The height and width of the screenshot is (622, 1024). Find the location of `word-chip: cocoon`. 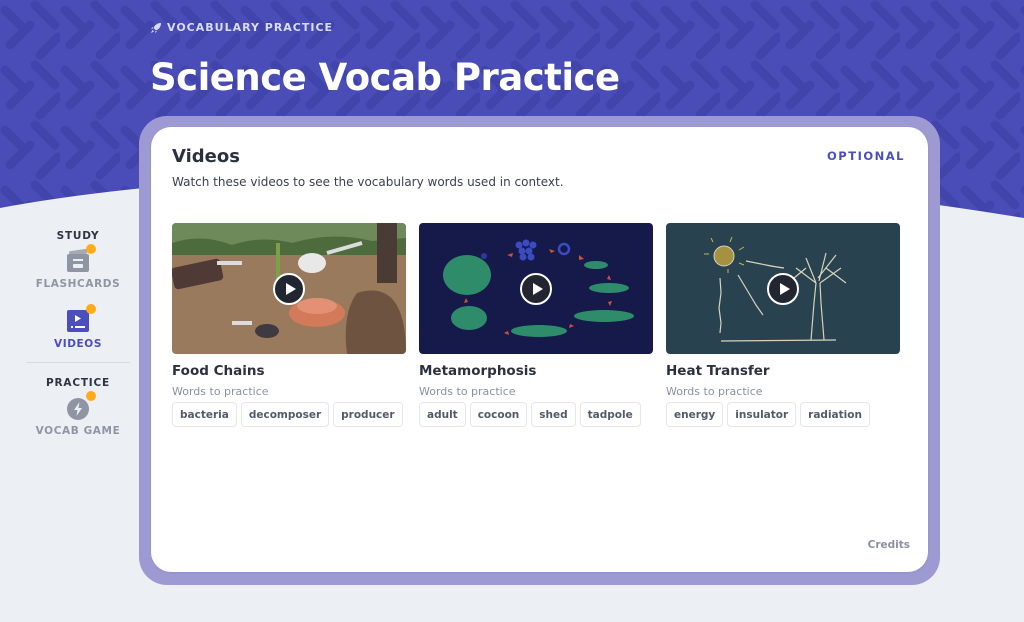

word-chip: cocoon is located at coordinates (498, 414).